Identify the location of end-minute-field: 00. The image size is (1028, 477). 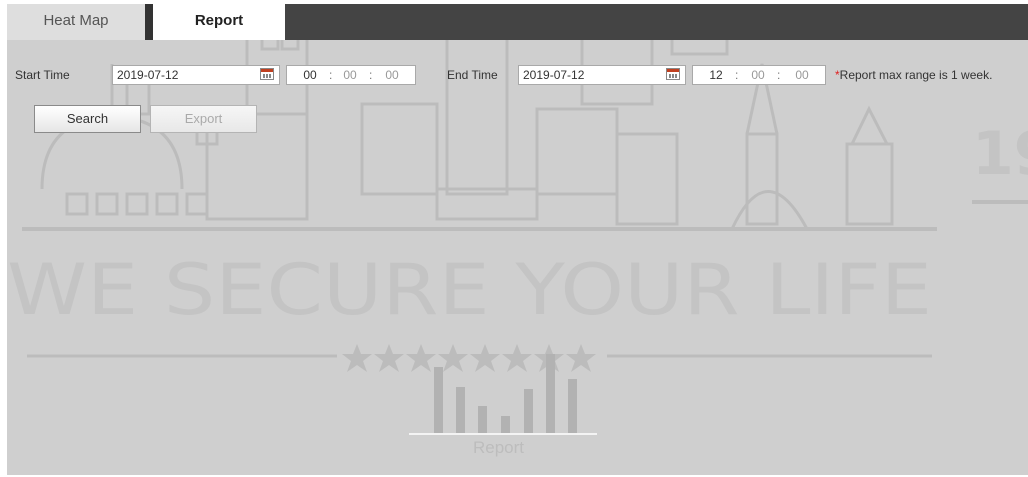
(758, 75).